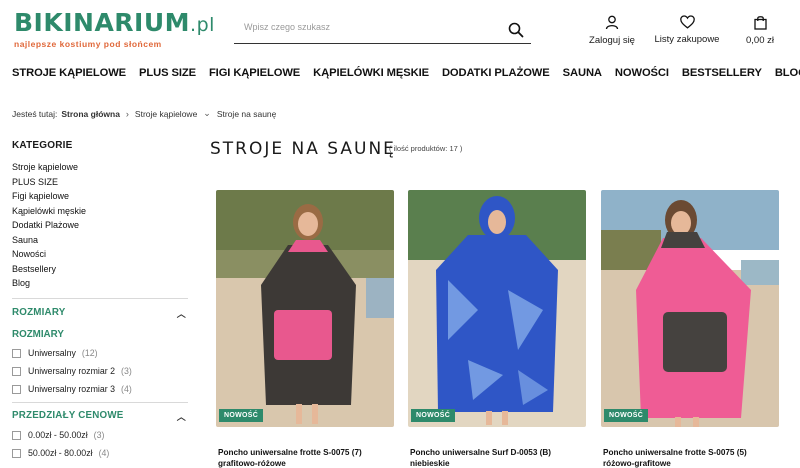  I want to click on category-link: Figi kąpielowe, so click(102, 196).